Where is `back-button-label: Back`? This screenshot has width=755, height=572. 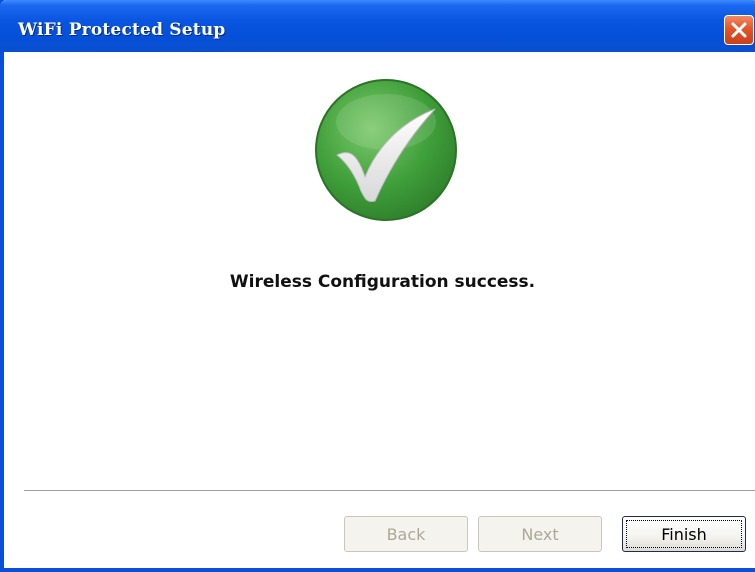 back-button-label: Back is located at coordinates (406, 534).